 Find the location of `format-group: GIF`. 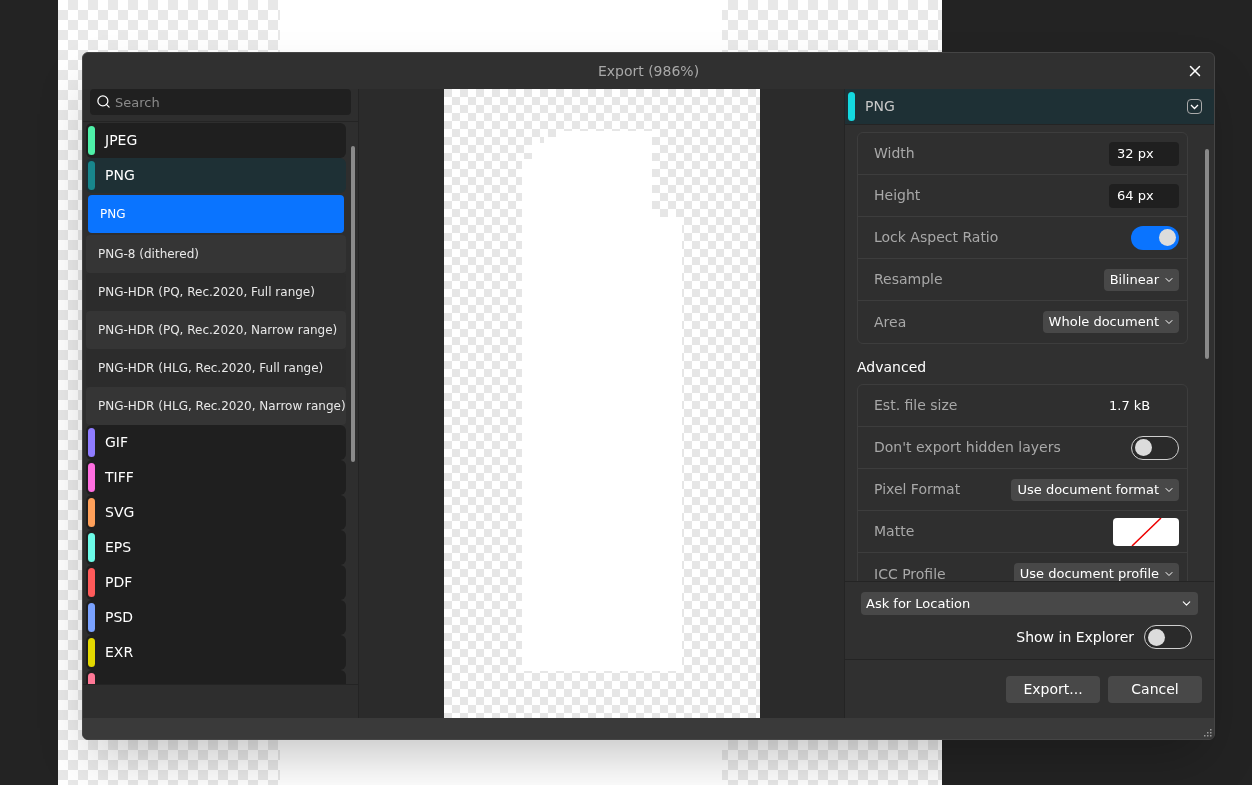

format-group: GIF is located at coordinates (216, 442).